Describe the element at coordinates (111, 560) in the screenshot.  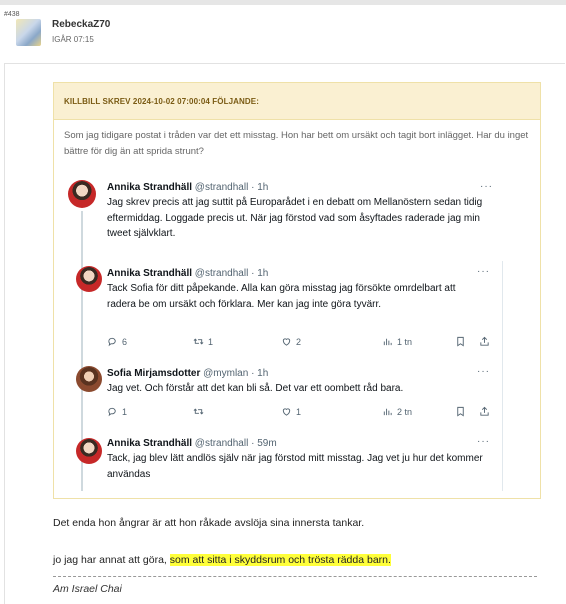
I see `body-plain-text: jo jag har annat att göra,` at that location.